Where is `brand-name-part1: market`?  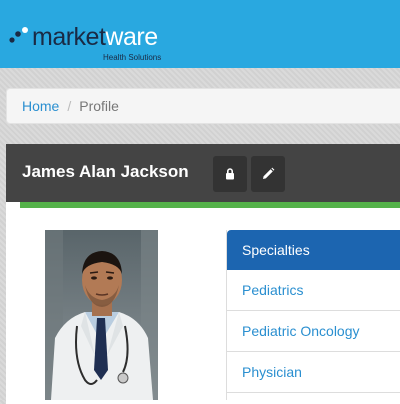 brand-name-part1: market is located at coordinates (69, 37).